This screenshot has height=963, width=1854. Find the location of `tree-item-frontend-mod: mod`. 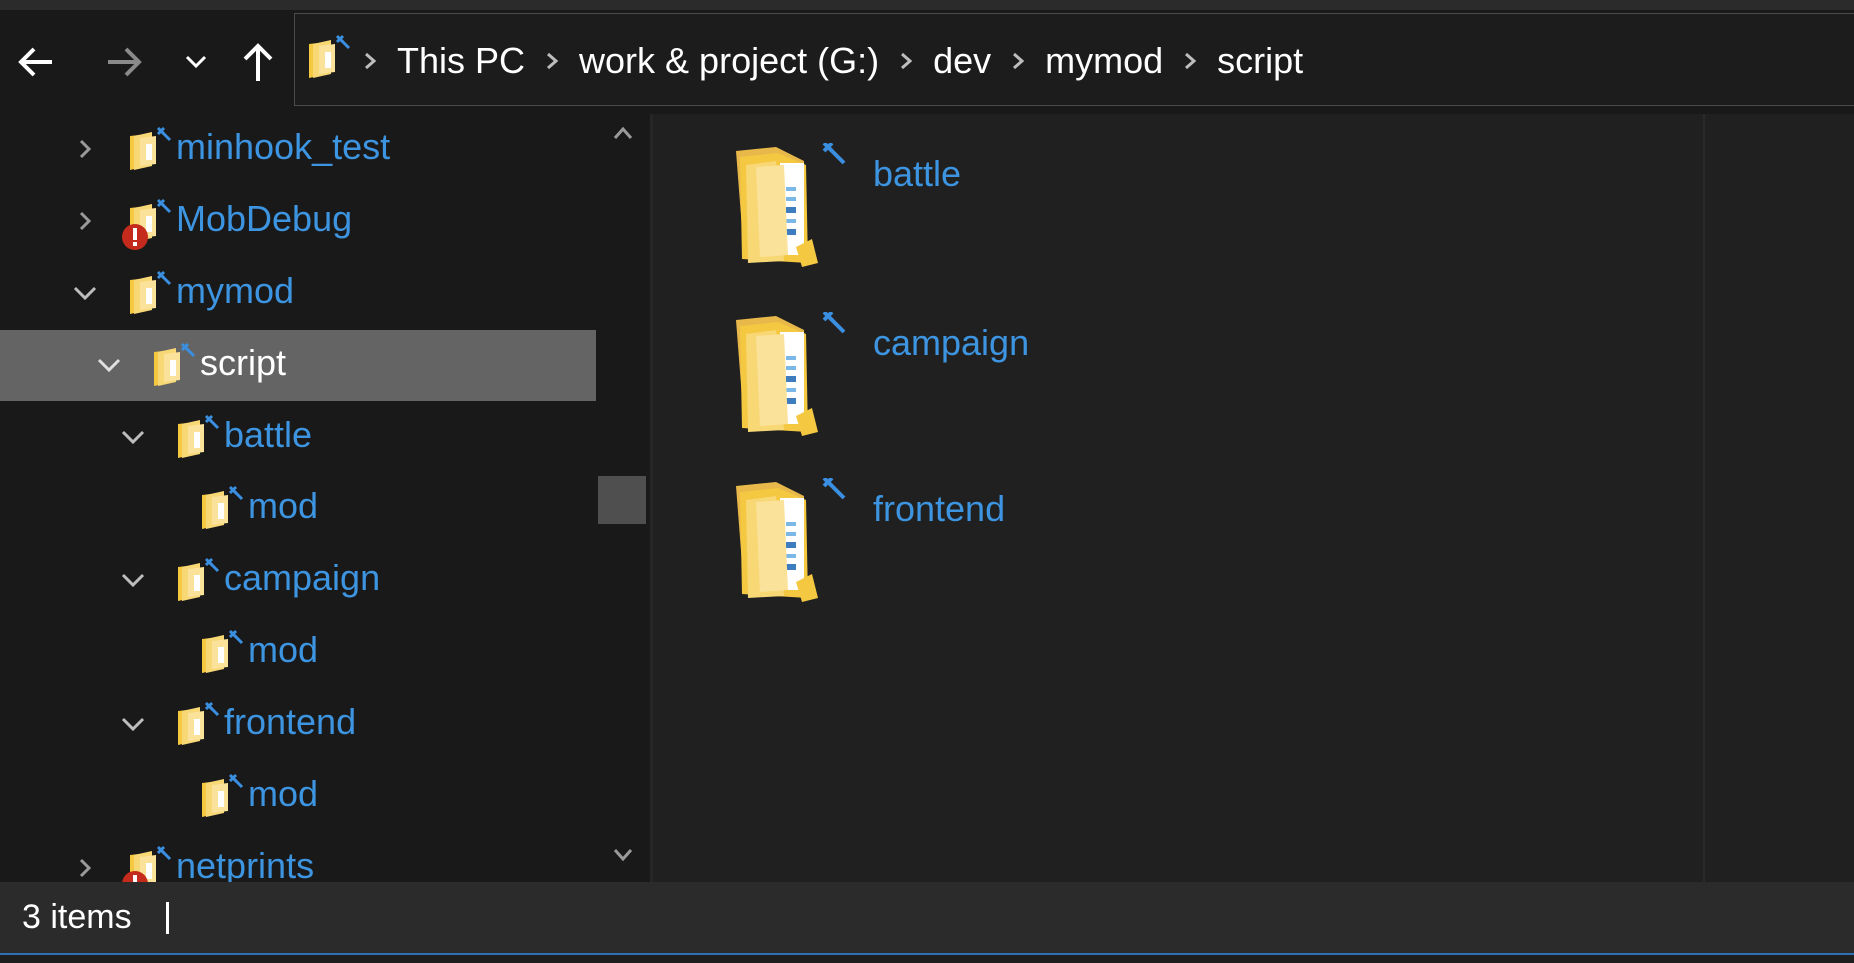

tree-item-frontend-mod: mod is located at coordinates (298, 796).